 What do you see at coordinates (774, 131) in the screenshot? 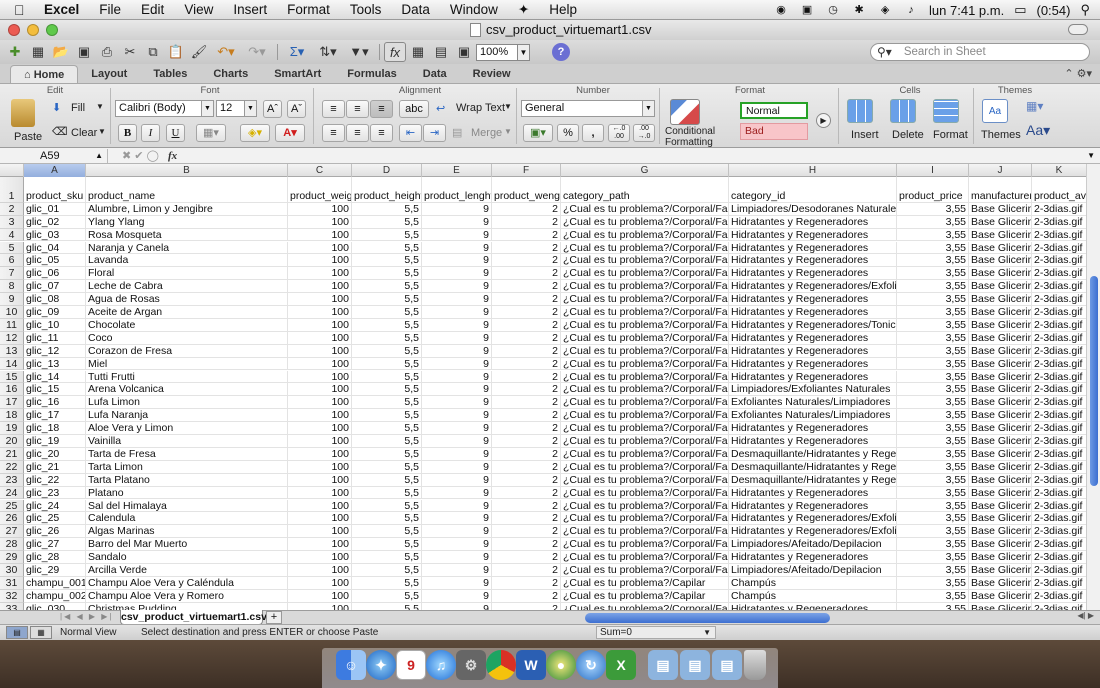
I see `style-bad: Bad` at bounding box center [774, 131].